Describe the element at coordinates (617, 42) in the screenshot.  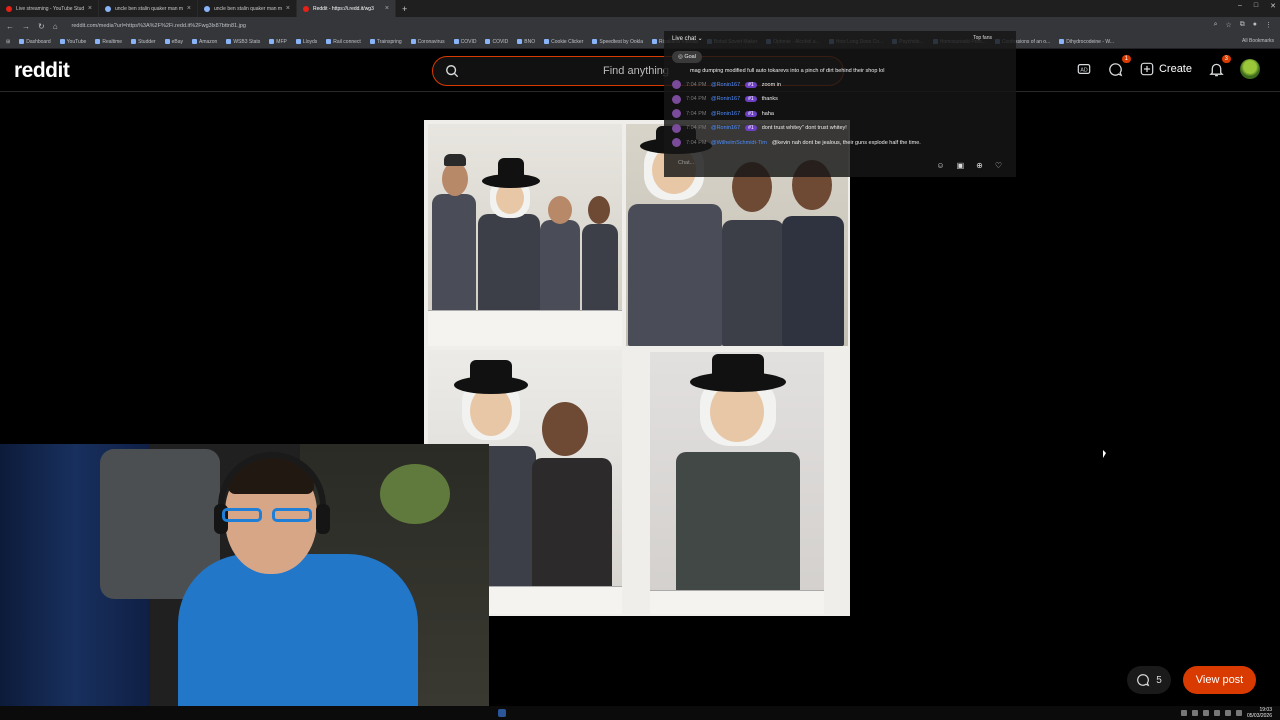
I see `bookmark-item: Speedtest by Ookla` at that location.